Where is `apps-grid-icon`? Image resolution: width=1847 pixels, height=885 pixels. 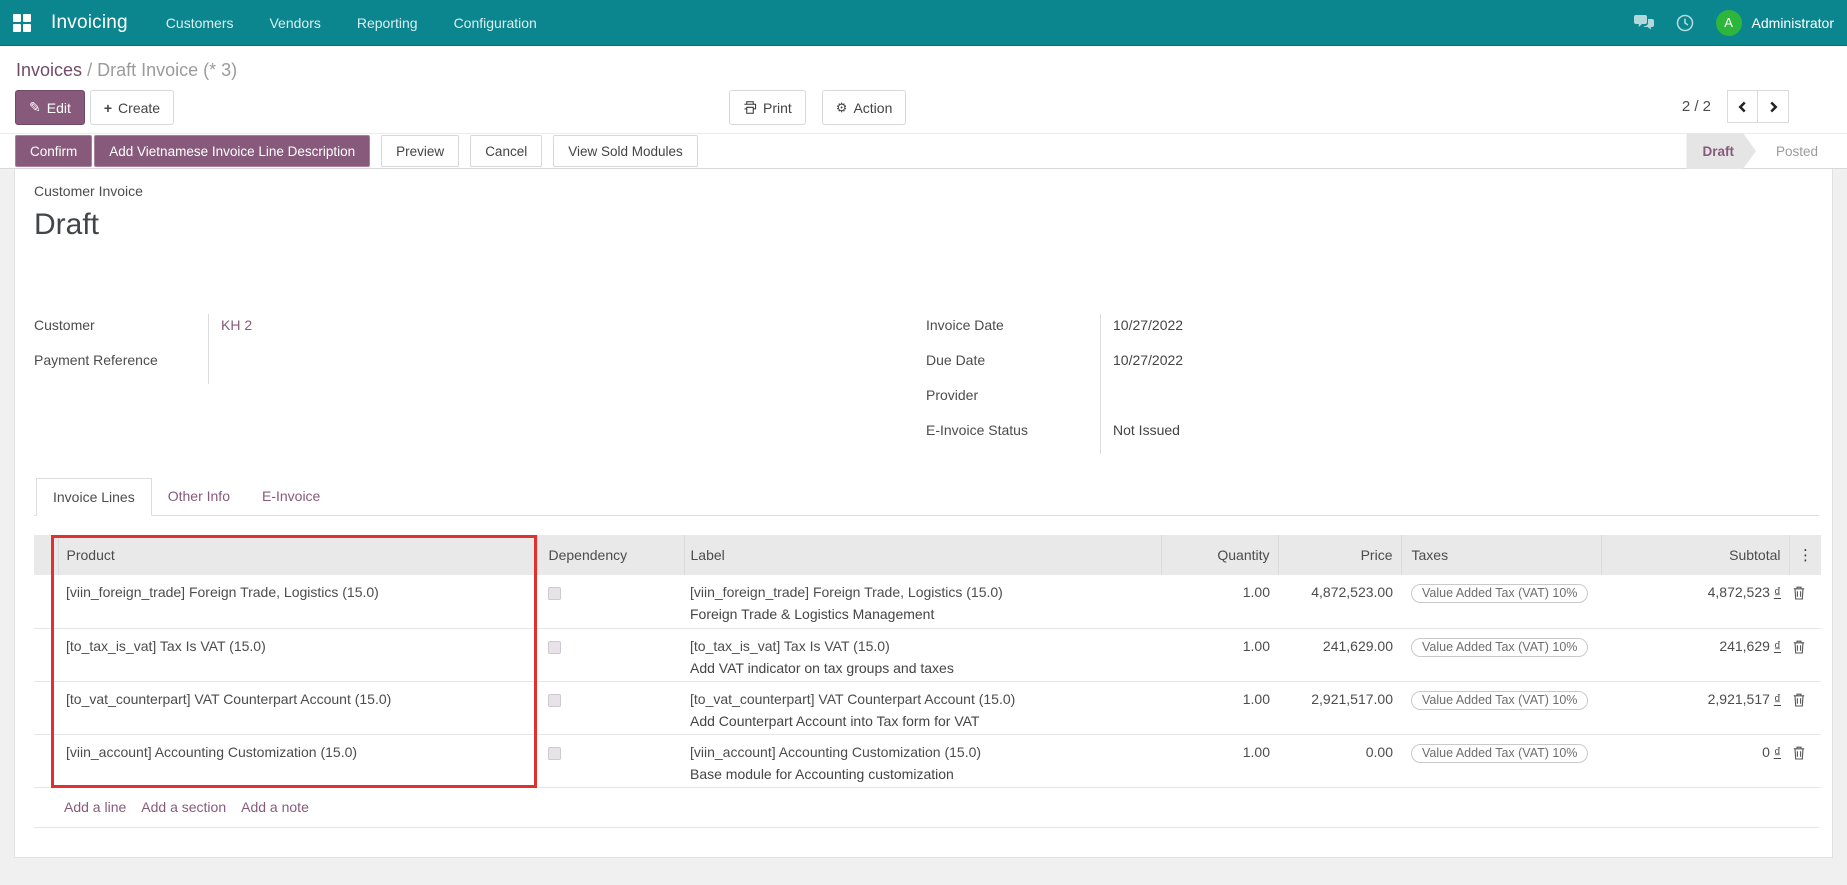
apps-grid-icon is located at coordinates (22, 22).